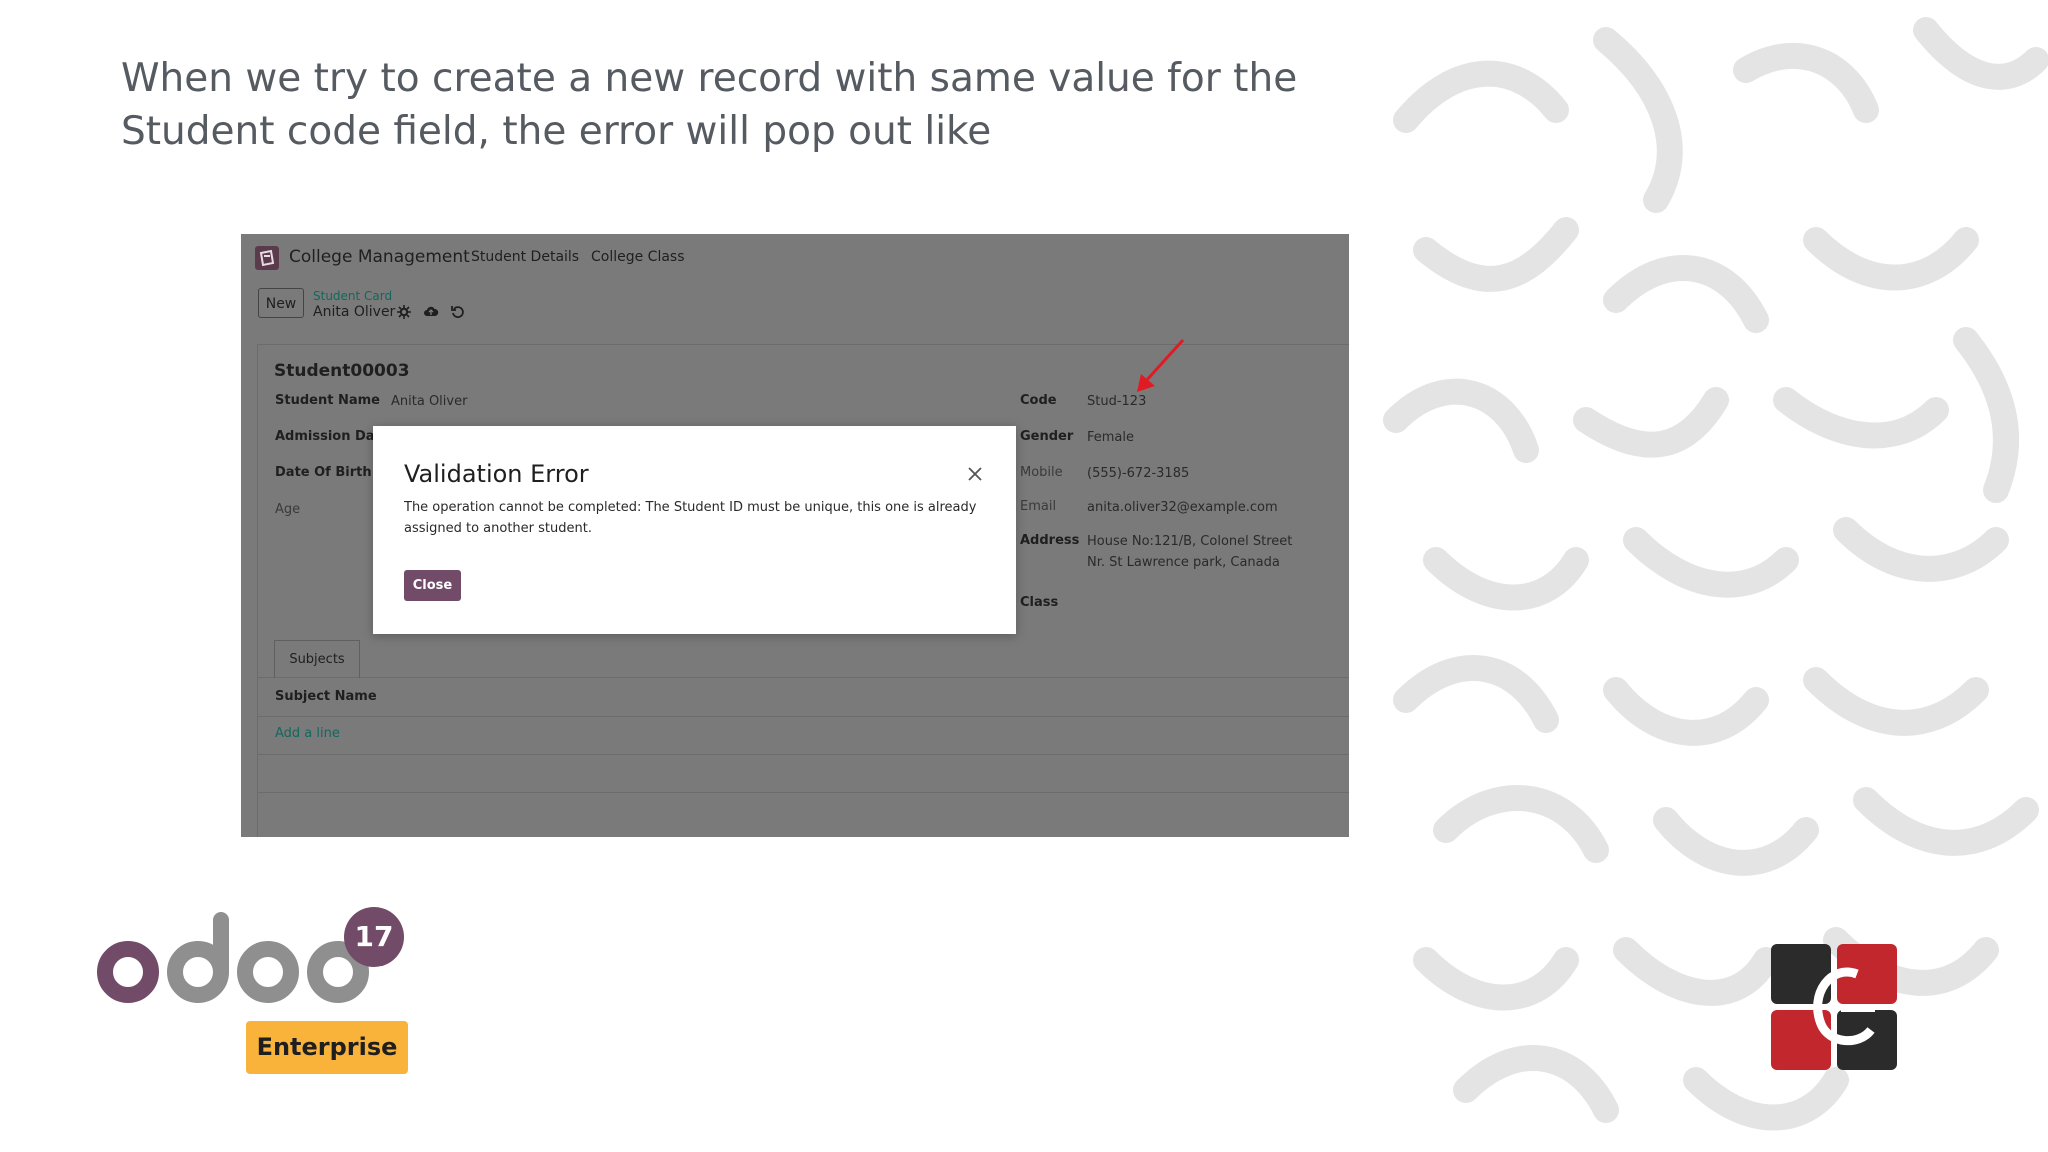 The width and height of the screenshot is (2048, 1152). What do you see at coordinates (803, 677) in the screenshot?
I see `tab-divider` at bounding box center [803, 677].